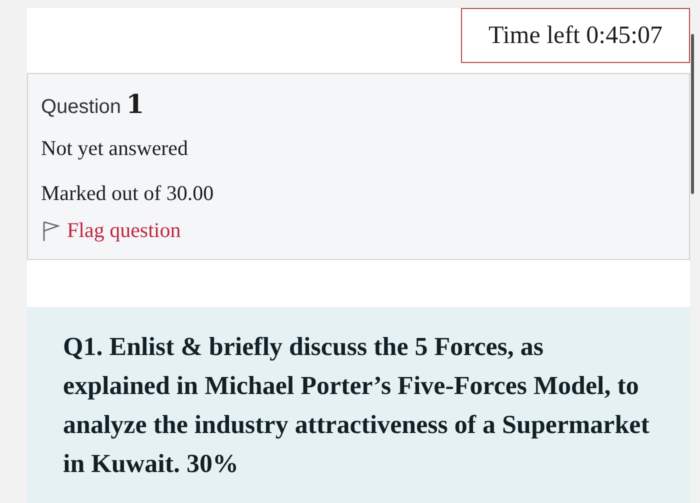 The width and height of the screenshot is (700, 503). Describe the element at coordinates (81, 107) in the screenshot. I see `question-label: Question` at that location.